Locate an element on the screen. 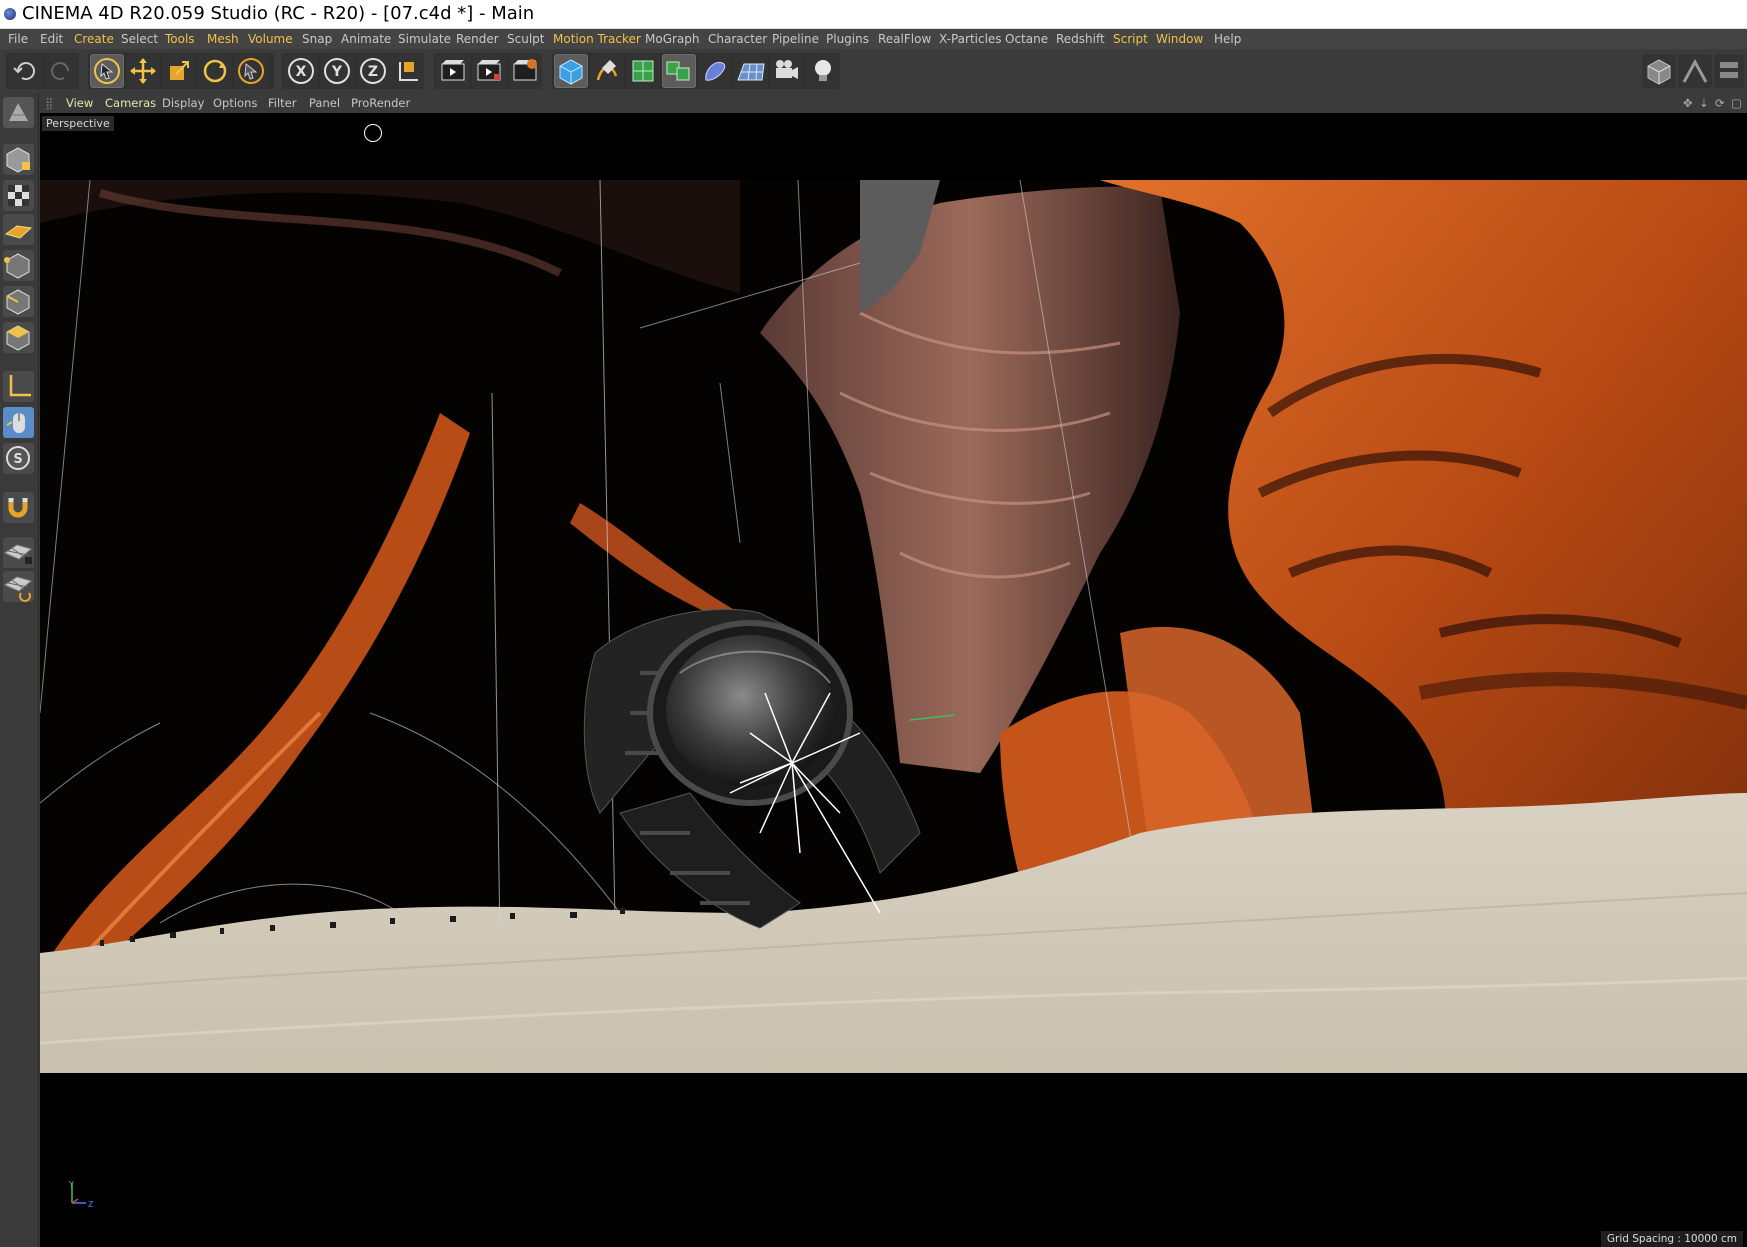 The height and width of the screenshot is (1247, 1747). workplane-icon is located at coordinates (18, 229).